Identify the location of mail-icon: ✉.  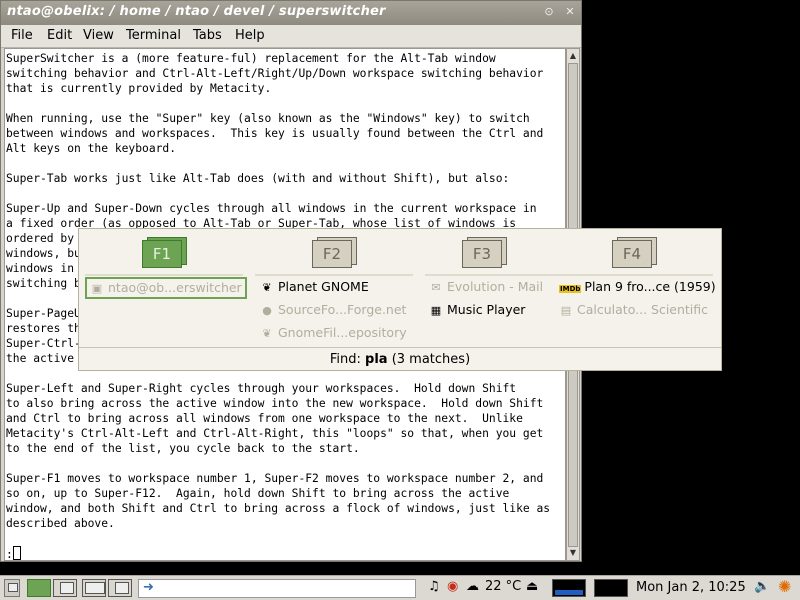
(436, 287).